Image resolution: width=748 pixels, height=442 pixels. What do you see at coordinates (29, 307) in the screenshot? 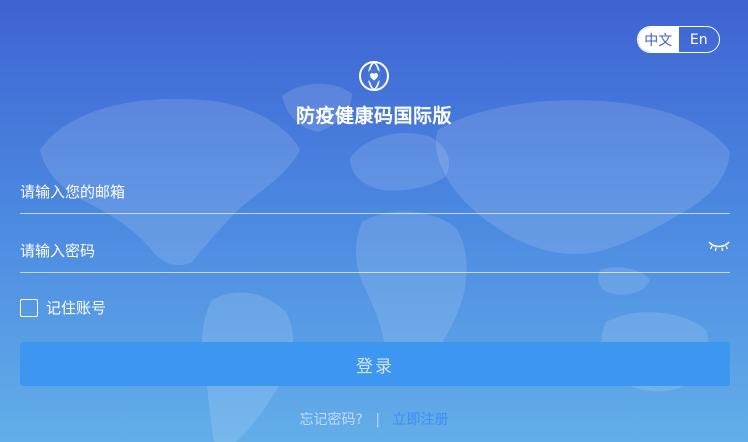
I see `remember-checkbox` at bounding box center [29, 307].